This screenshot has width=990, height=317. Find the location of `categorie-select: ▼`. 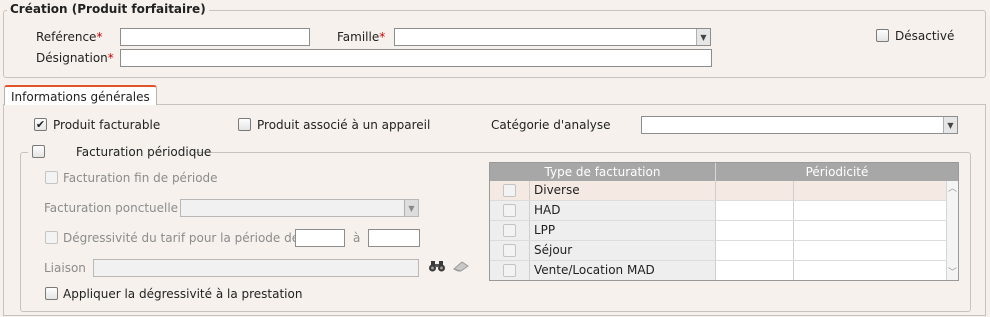

categorie-select: ▼ is located at coordinates (799, 125).